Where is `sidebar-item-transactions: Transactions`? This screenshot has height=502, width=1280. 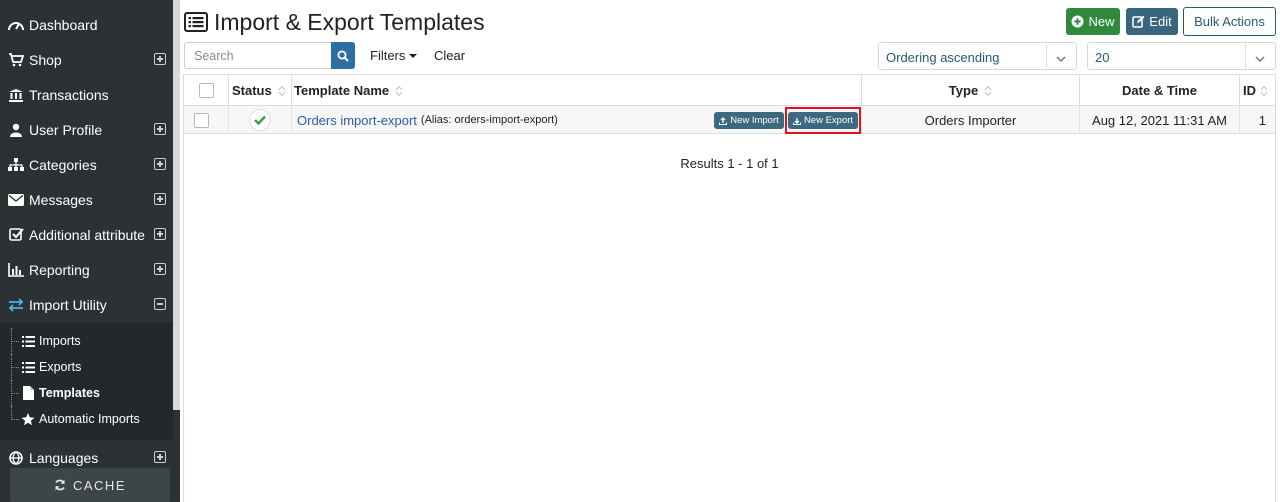 sidebar-item-transactions: Transactions is located at coordinates (86, 94).